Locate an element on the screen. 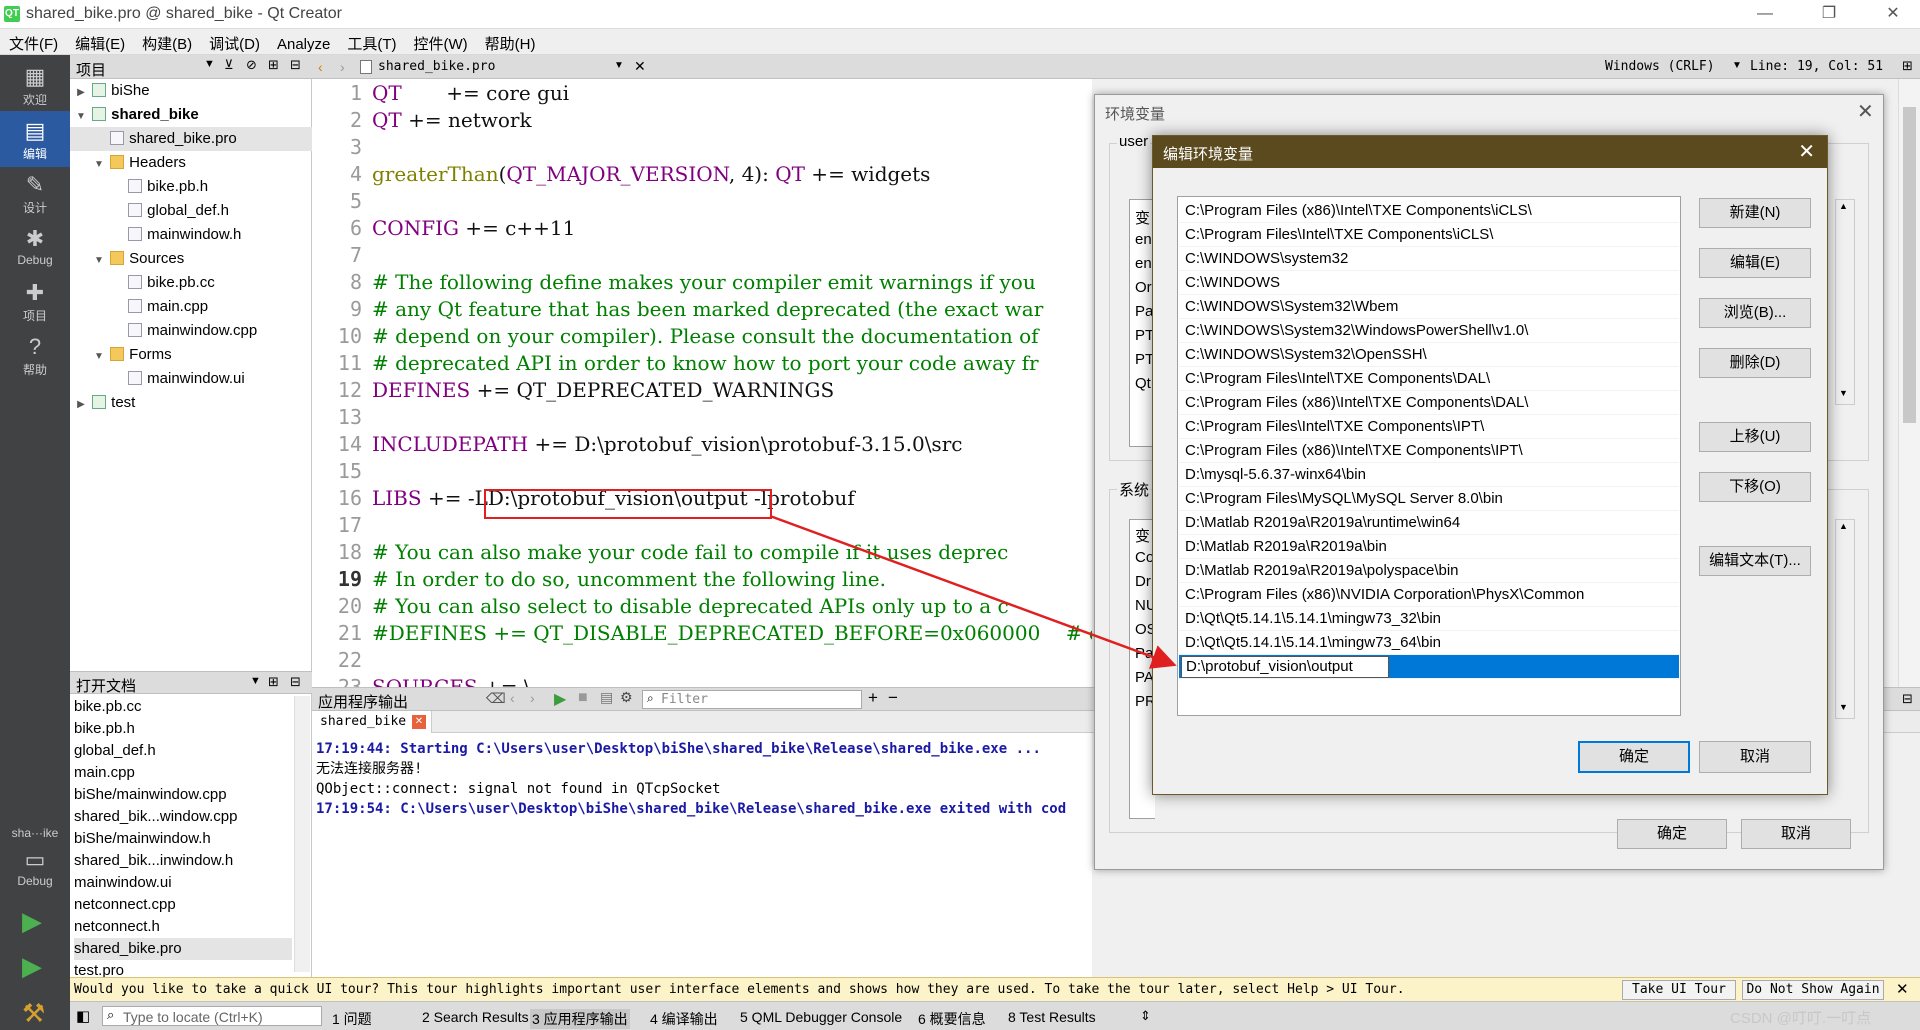 This screenshot has height=1030, width=1920. maximize-icon: ❐ is located at coordinates (1829, 14).